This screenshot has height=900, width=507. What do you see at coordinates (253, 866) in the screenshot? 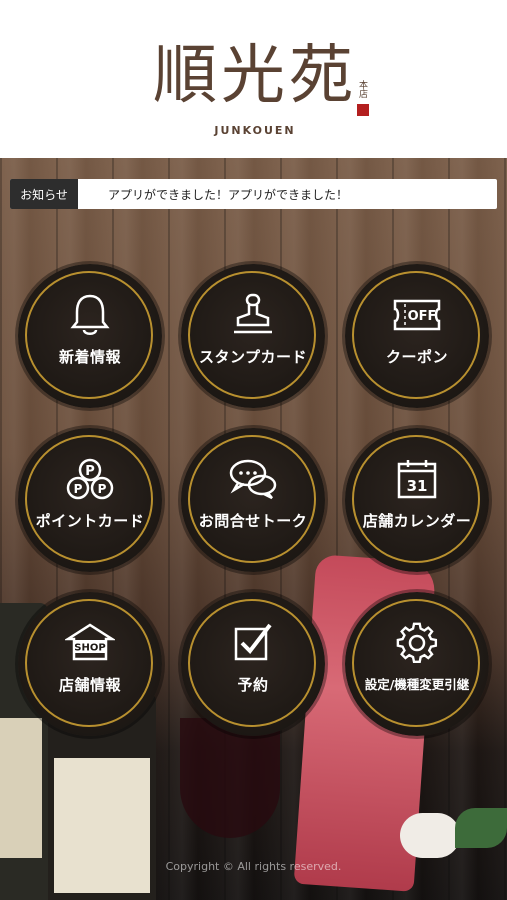
I see `copyright-text: Copyright © All rights reserved.` at bounding box center [253, 866].